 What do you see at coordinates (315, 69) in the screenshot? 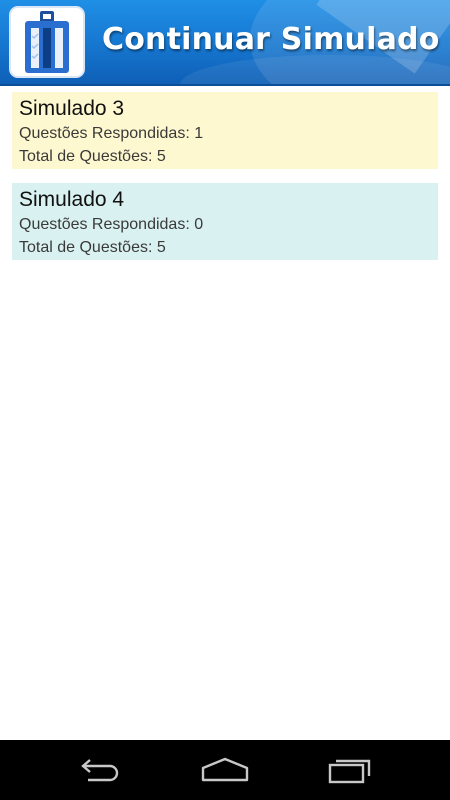
I see `header-decoration` at bounding box center [315, 69].